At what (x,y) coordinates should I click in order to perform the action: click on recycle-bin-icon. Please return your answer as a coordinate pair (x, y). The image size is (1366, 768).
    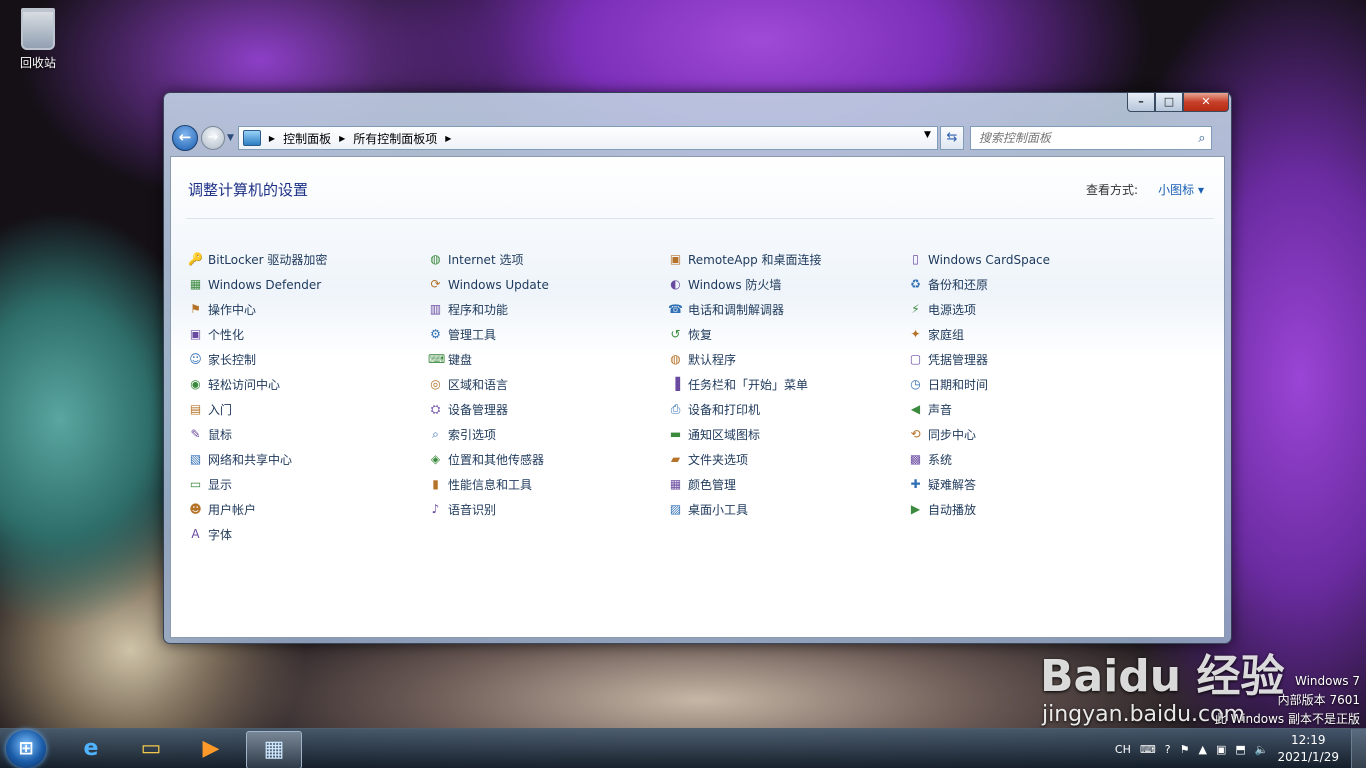
    Looking at the image, I should click on (38, 29).